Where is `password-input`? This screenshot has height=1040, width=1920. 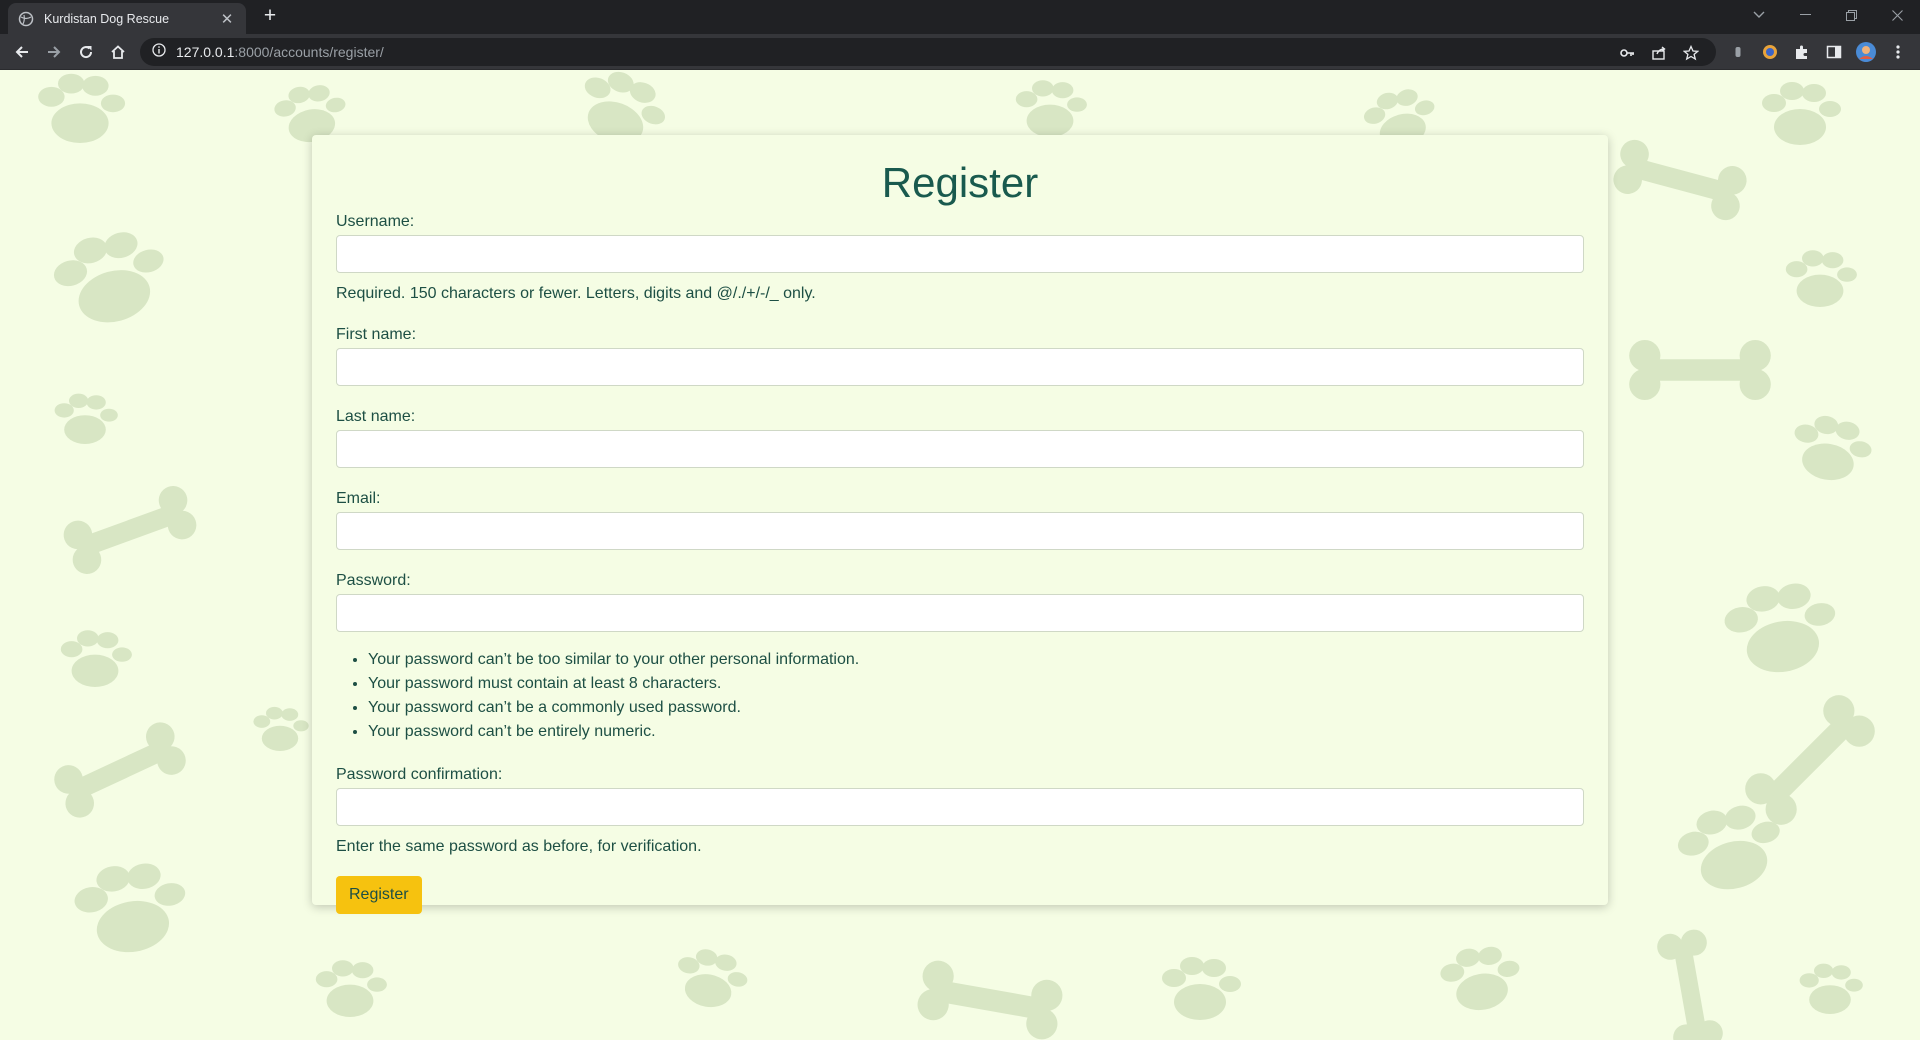 password-input is located at coordinates (960, 613).